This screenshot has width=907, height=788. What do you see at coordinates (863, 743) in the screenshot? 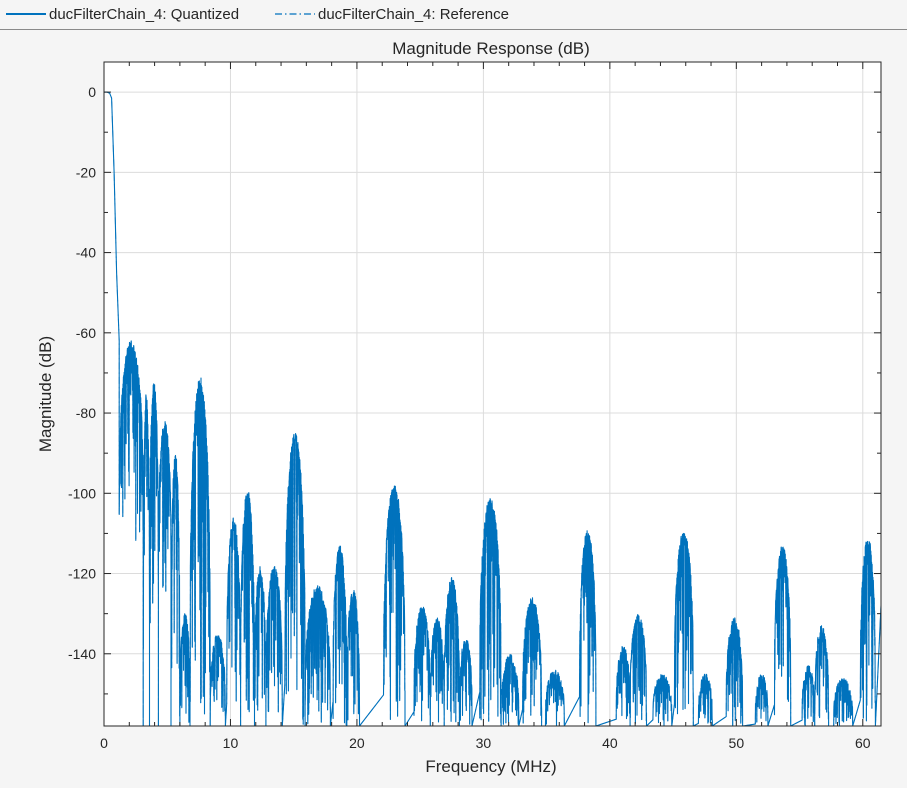
I see `x-tick-label: 60` at bounding box center [863, 743].